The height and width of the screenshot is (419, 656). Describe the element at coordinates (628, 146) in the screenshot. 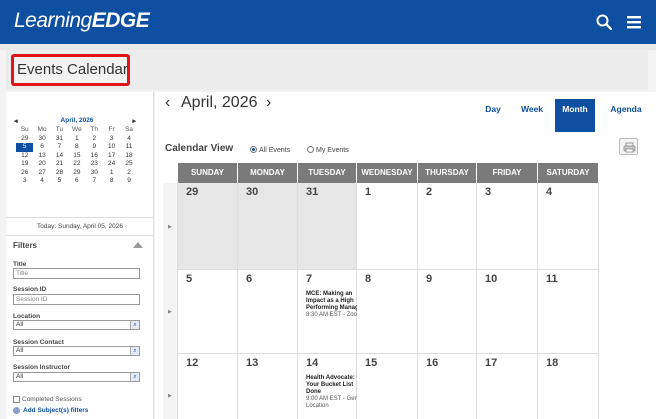

I see `print-button` at that location.